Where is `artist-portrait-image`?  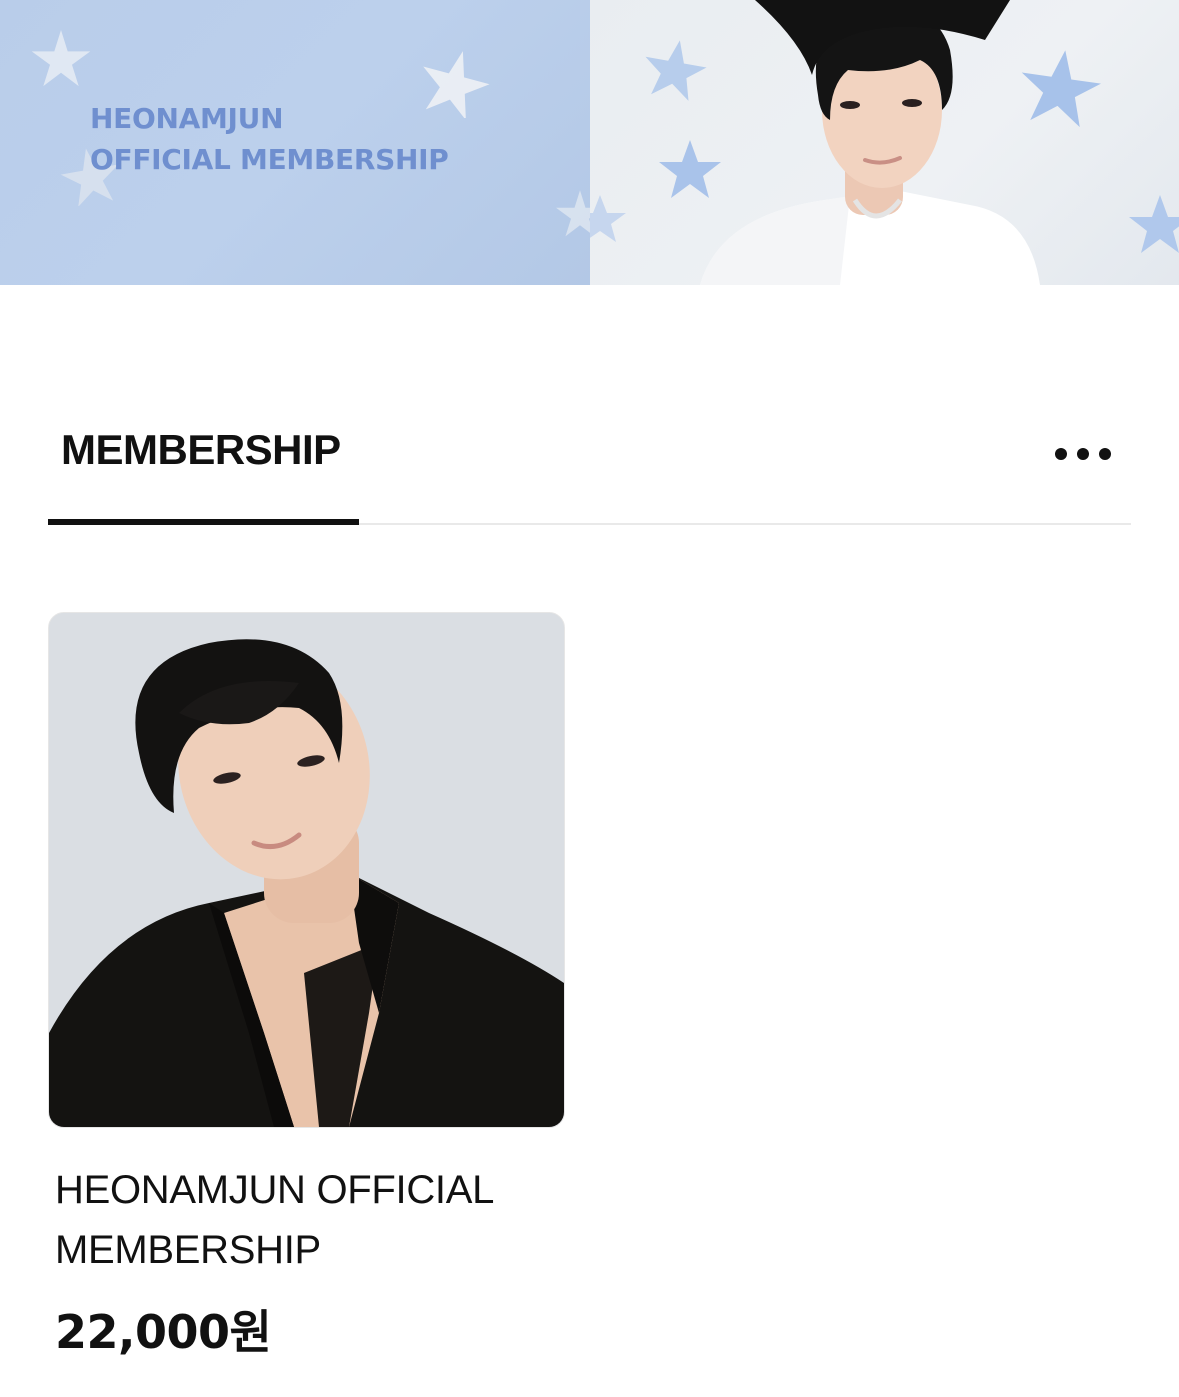
artist-portrait-image is located at coordinates (884, 142).